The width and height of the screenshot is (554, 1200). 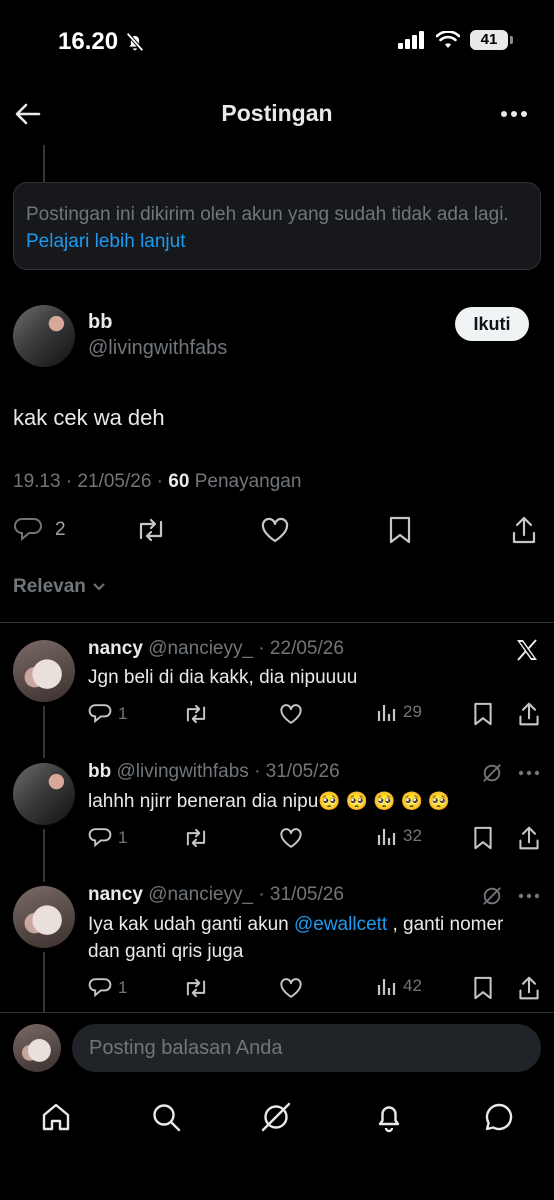 I want to click on sort-label: Relevan, so click(x=49, y=586).